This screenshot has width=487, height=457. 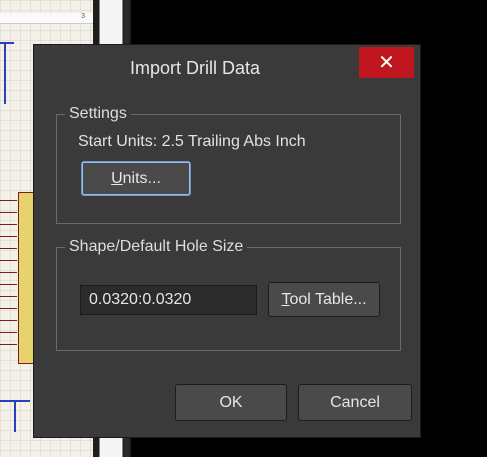 I want to click on dialog-title: Import Drill Data, so click(x=195, y=68).